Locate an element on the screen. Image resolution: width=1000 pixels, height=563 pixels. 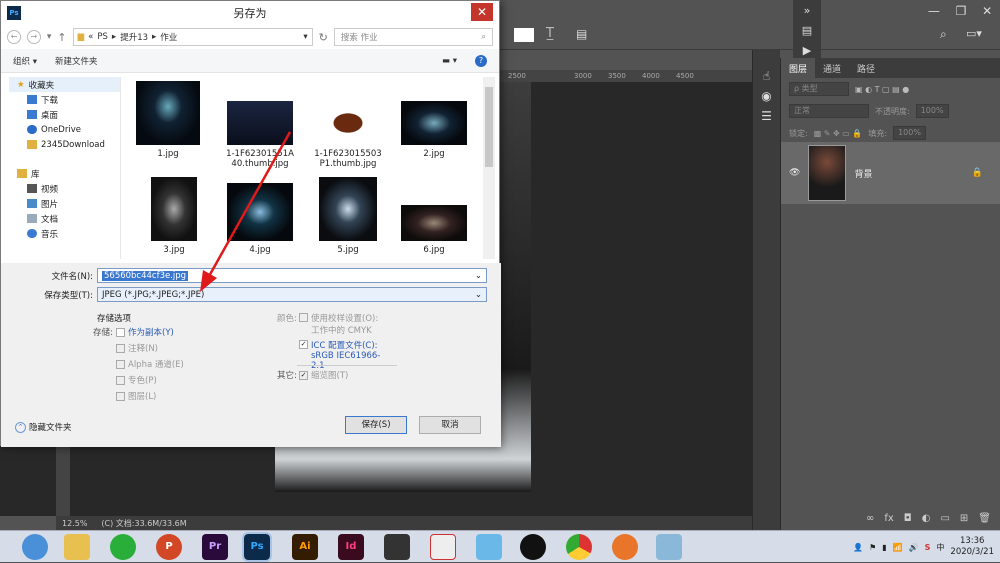
illustrator-icon: Ai is located at coordinates (305, 547).